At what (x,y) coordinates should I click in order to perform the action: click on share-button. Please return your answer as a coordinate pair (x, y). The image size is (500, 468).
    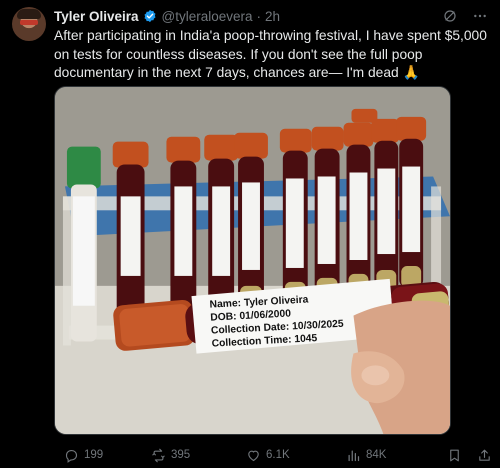
    Looking at the image, I should click on (484, 455).